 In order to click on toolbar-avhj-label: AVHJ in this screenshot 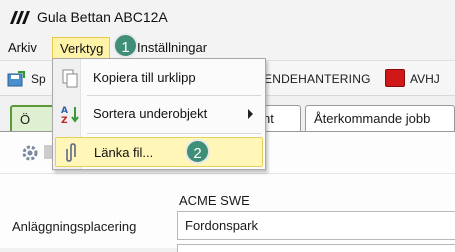, I will do `click(425, 79)`.